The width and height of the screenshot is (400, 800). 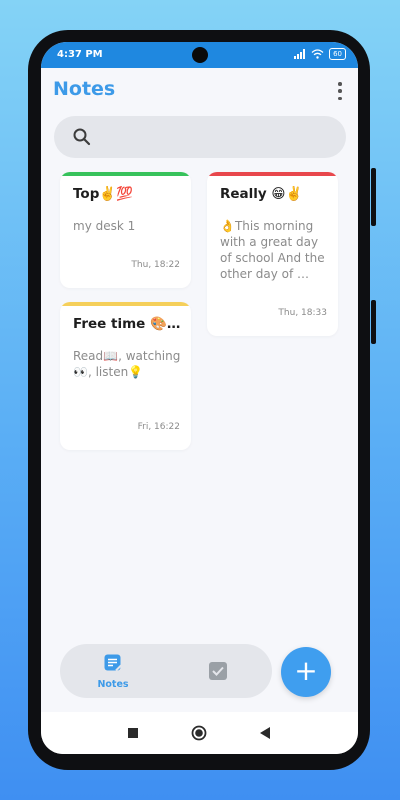 I want to click on wifi-icon, so click(x=317, y=54).